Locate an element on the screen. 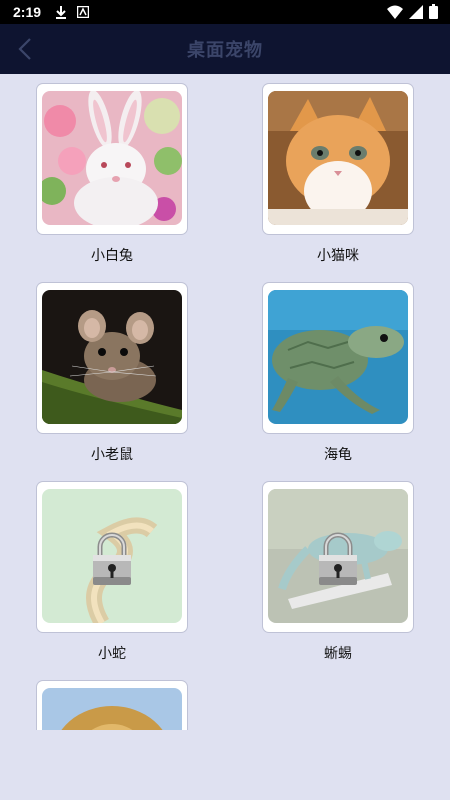  chevron-left-icon is located at coordinates (24, 49).